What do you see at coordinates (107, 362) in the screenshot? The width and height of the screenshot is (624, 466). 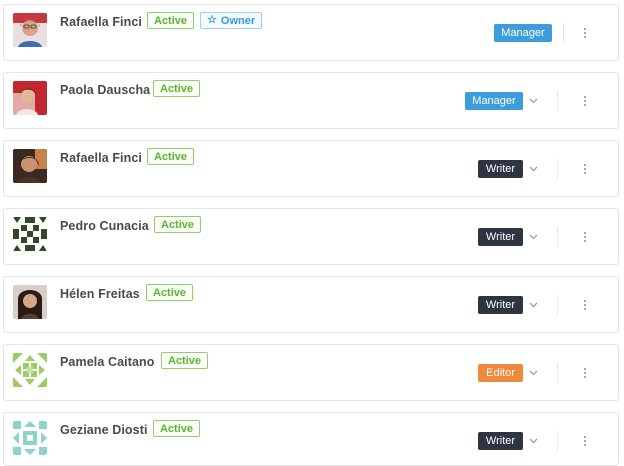 I see `member-name: Pamela Caitano` at bounding box center [107, 362].